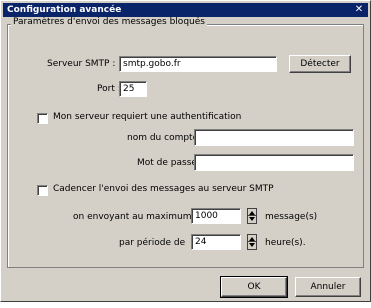 Image resolution: width=371 pixels, height=308 pixels. Describe the element at coordinates (198, 64) in the screenshot. I see `smtp-server-input: smtp.gobo.fr` at that location.